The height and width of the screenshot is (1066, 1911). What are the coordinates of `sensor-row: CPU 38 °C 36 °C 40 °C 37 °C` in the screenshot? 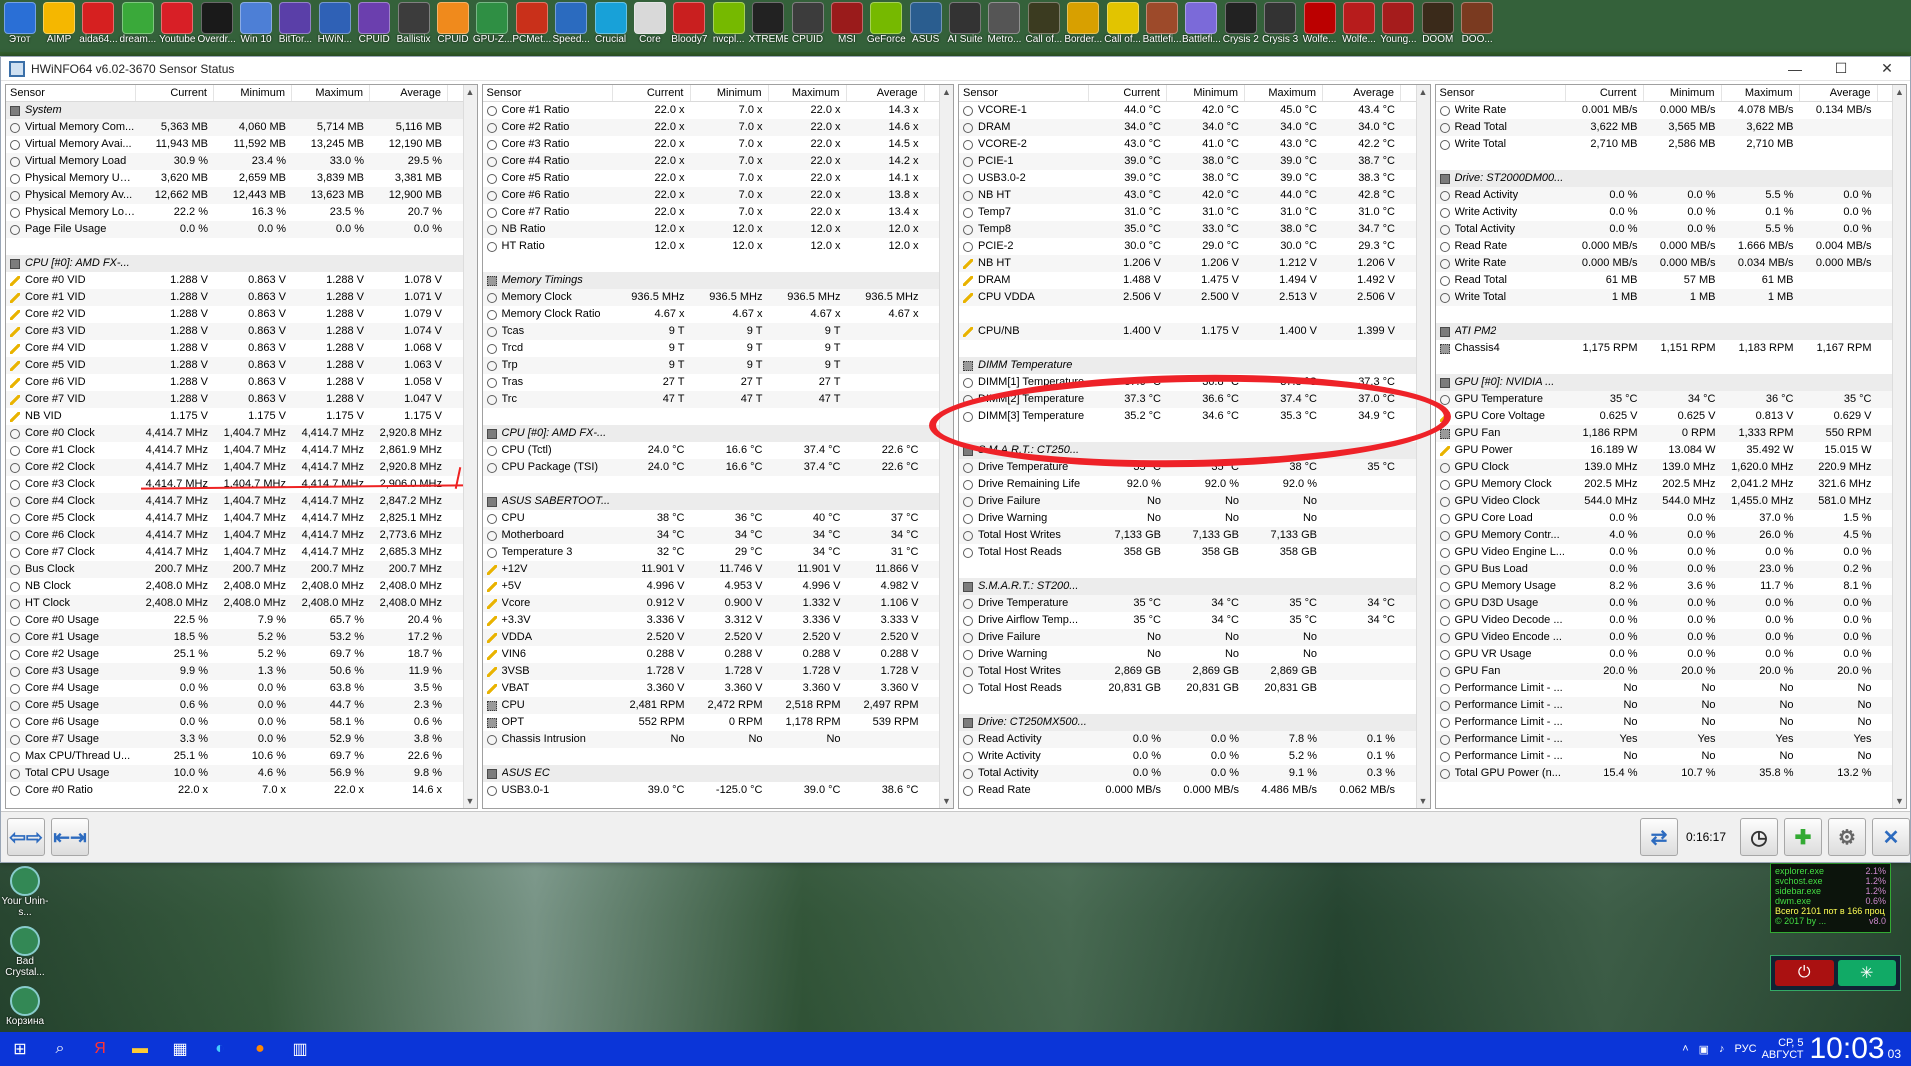 It's located at (718, 518).